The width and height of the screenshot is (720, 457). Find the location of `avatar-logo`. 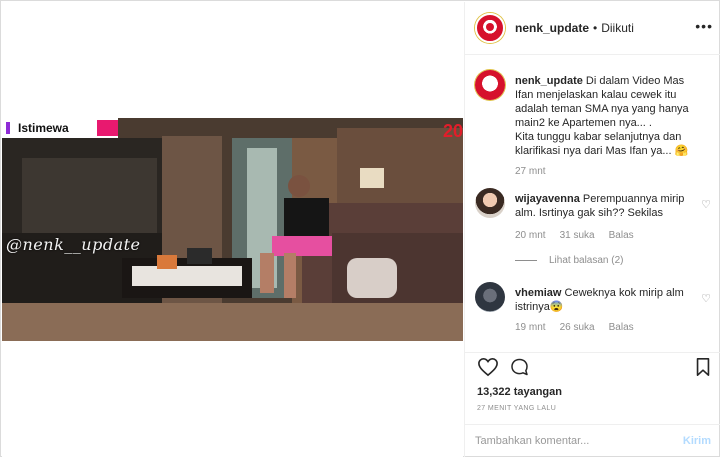

avatar-logo is located at coordinates (490, 27).